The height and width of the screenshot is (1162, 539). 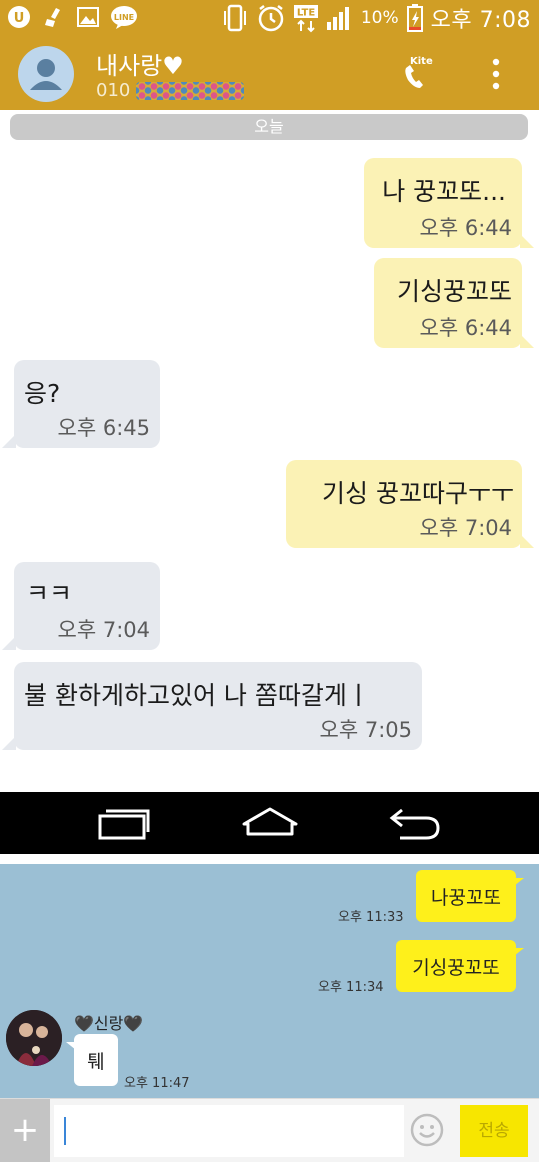 I want to click on contact-number: 010, so click(x=113, y=90).